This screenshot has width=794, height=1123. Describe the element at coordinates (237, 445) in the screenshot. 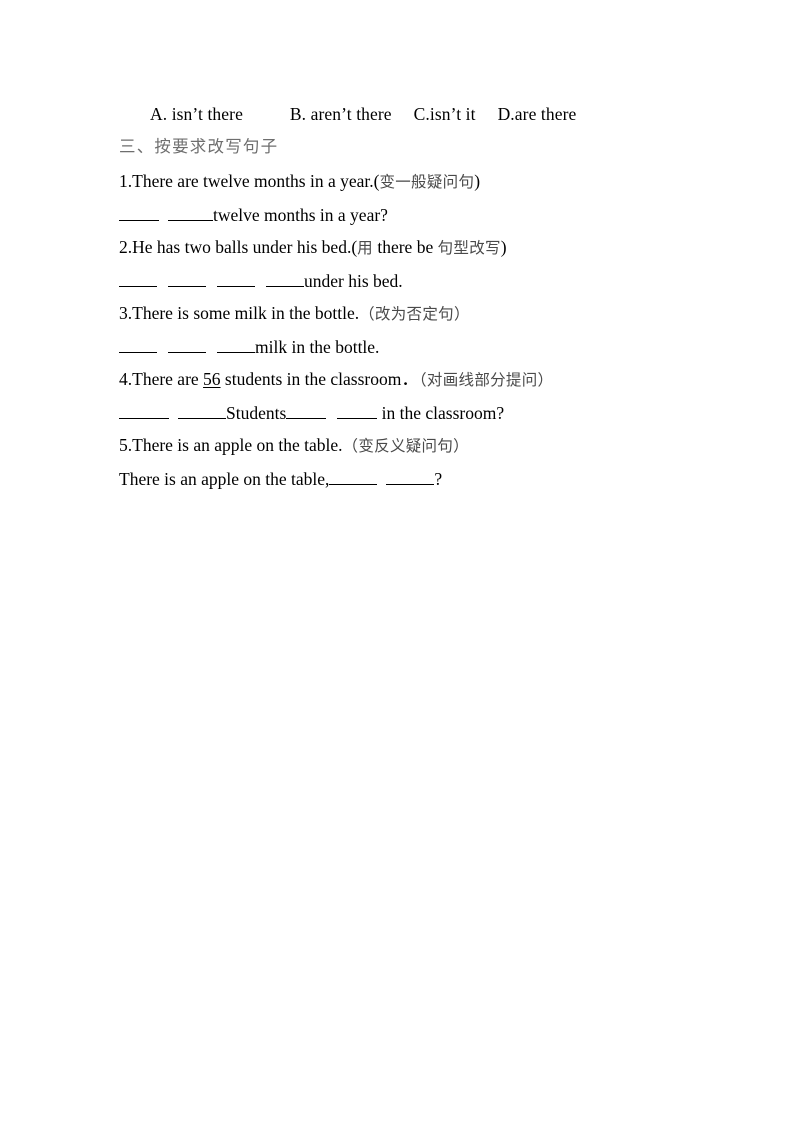

I see `question-sentence: There is an apple on the table.` at that location.